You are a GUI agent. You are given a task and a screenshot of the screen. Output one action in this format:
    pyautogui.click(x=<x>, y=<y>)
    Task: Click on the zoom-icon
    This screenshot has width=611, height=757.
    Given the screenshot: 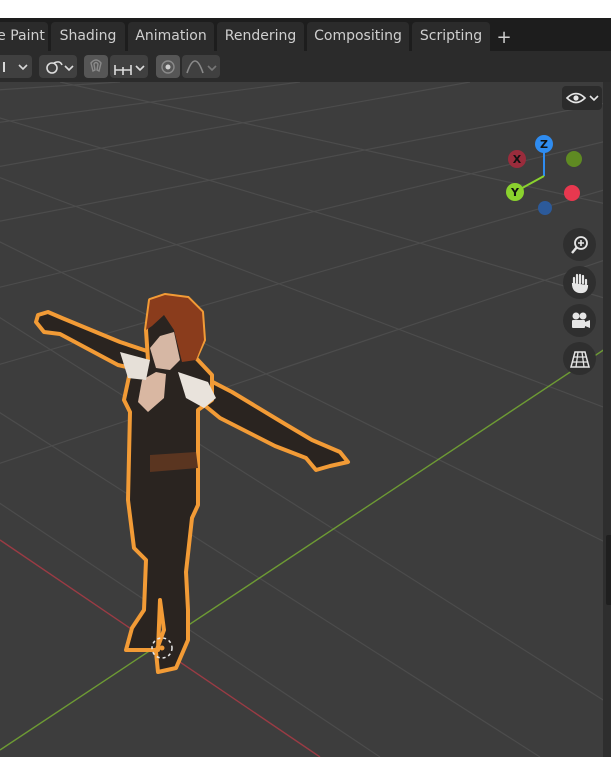 What is the action you would take?
    pyautogui.click(x=579, y=244)
    